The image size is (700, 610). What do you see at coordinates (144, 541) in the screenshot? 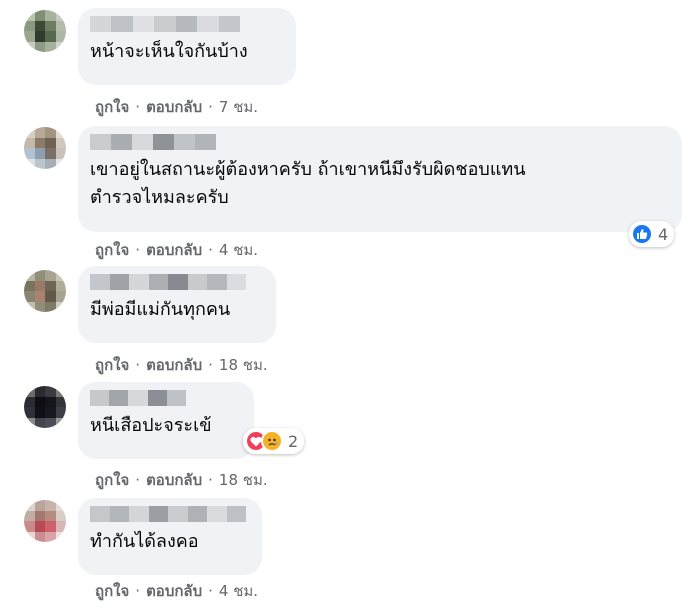
I see `comment-text: ทำกันได้ลงคอ` at bounding box center [144, 541].